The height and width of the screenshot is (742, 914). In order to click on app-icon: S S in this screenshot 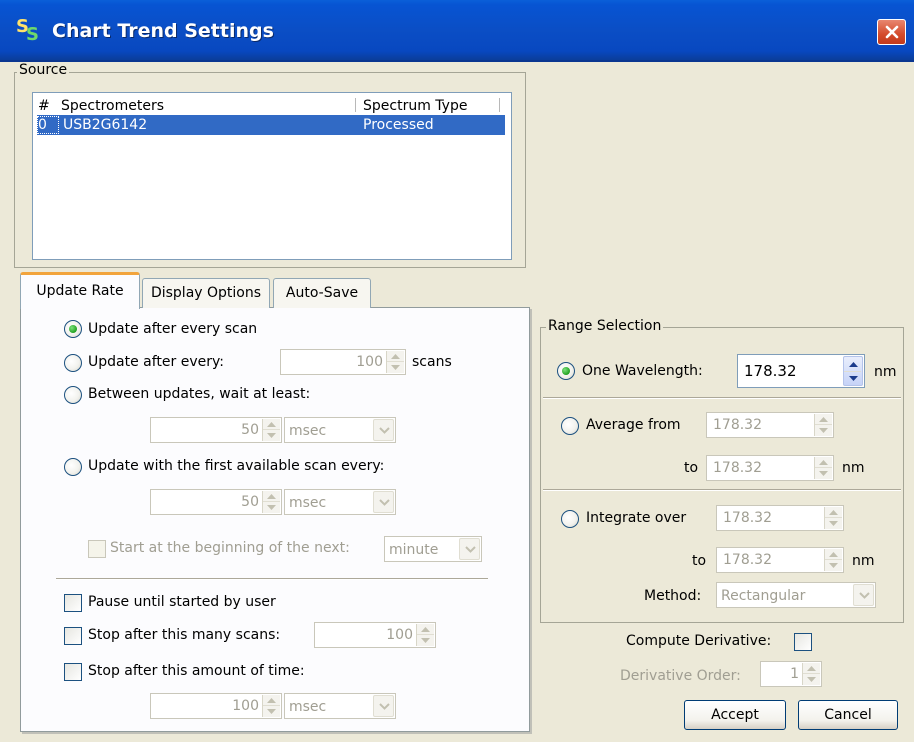, I will do `click(27, 30)`.